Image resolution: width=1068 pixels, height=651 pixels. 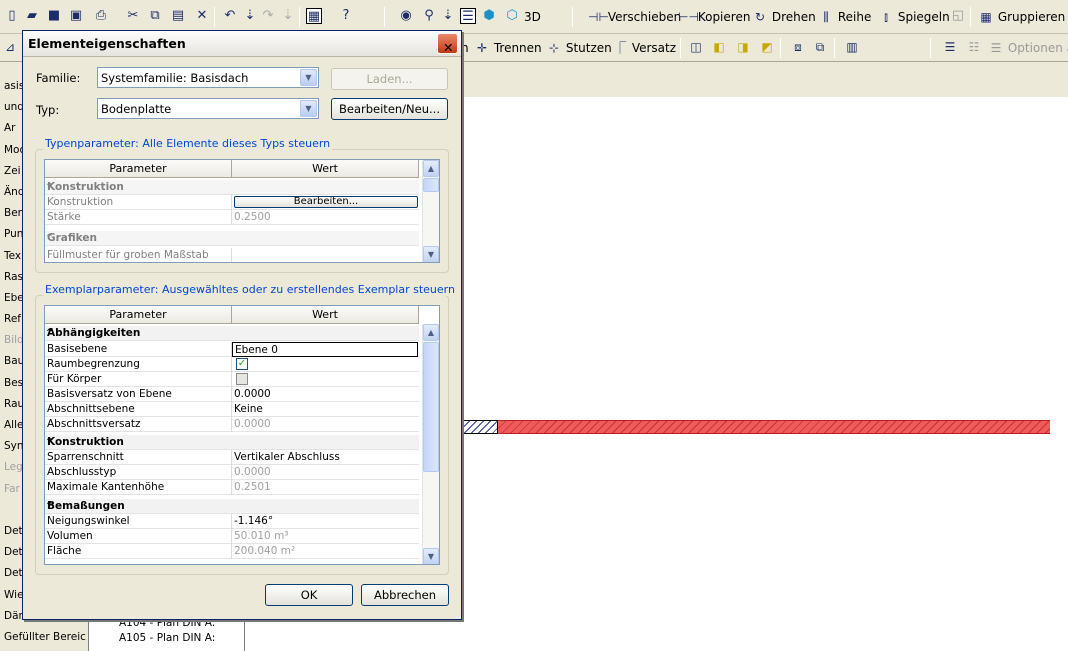 I want to click on property-row: Basisebene Ebene 0, so click(x=232, y=349).